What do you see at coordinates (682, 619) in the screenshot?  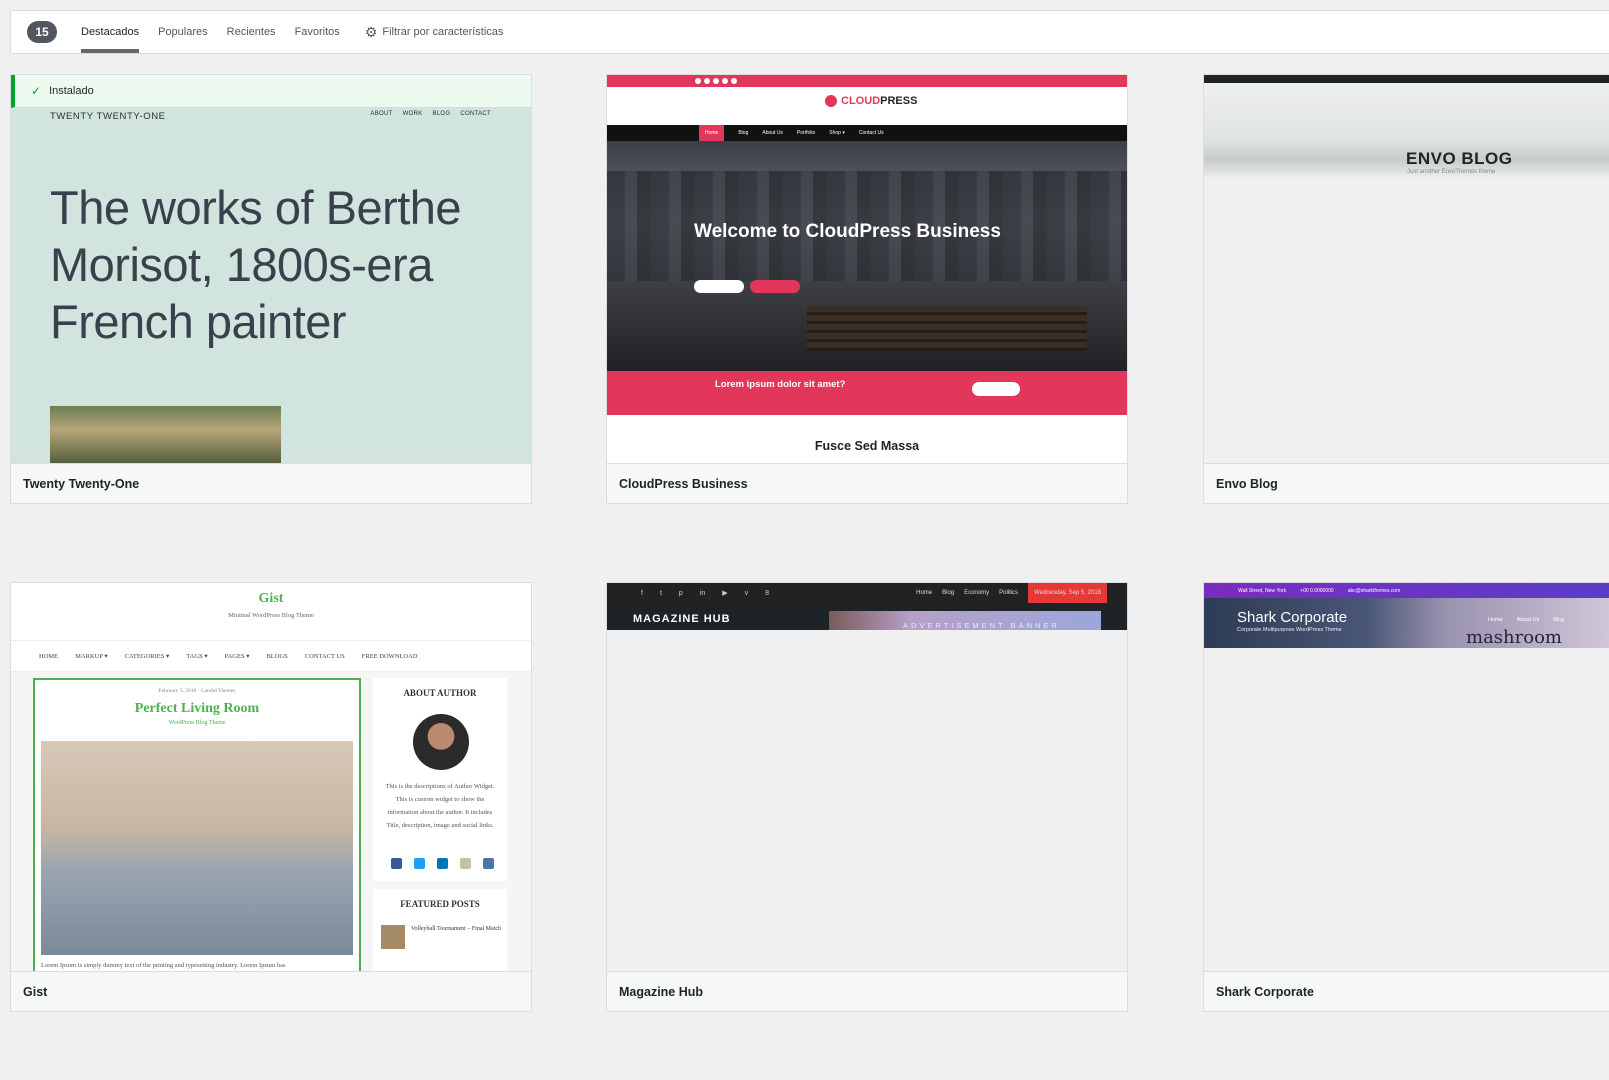 I see `preview-logo: MAGAZINE HUB` at bounding box center [682, 619].